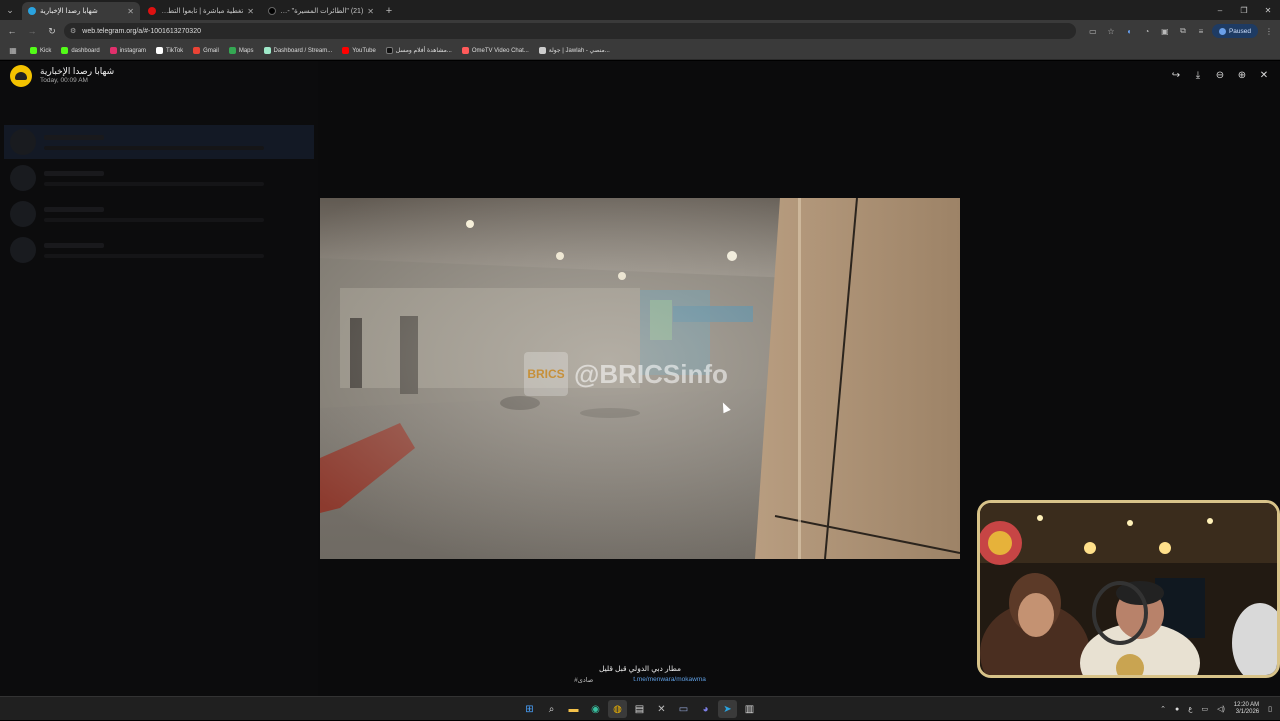  What do you see at coordinates (272, 11) in the screenshot?
I see `x-favicon-icon` at bounding box center [272, 11].